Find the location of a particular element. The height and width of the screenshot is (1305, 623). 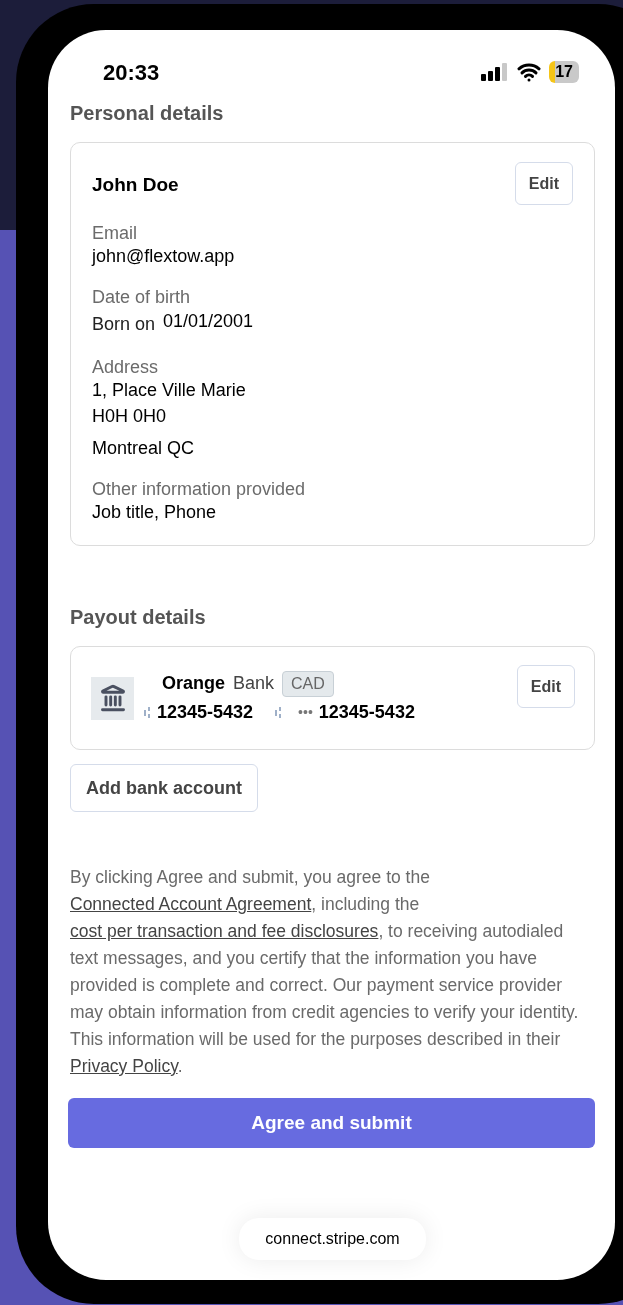

field-label: Other information provided is located at coordinates (199, 489).